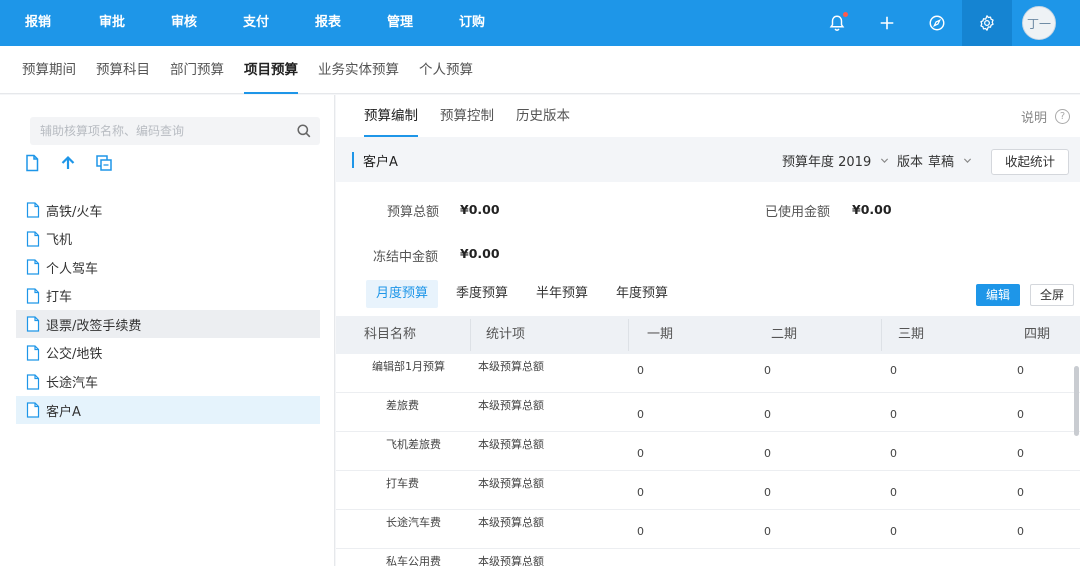  Describe the element at coordinates (934, 160) in the screenshot. I see `version-select: 版本 草稿` at that location.